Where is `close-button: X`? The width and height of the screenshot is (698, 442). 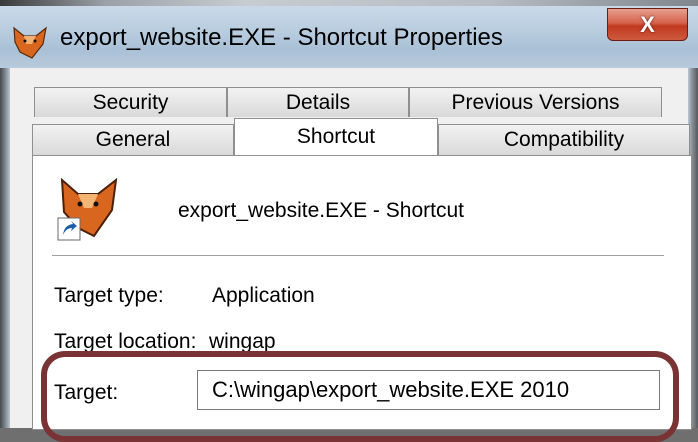 close-button: X is located at coordinates (647, 24).